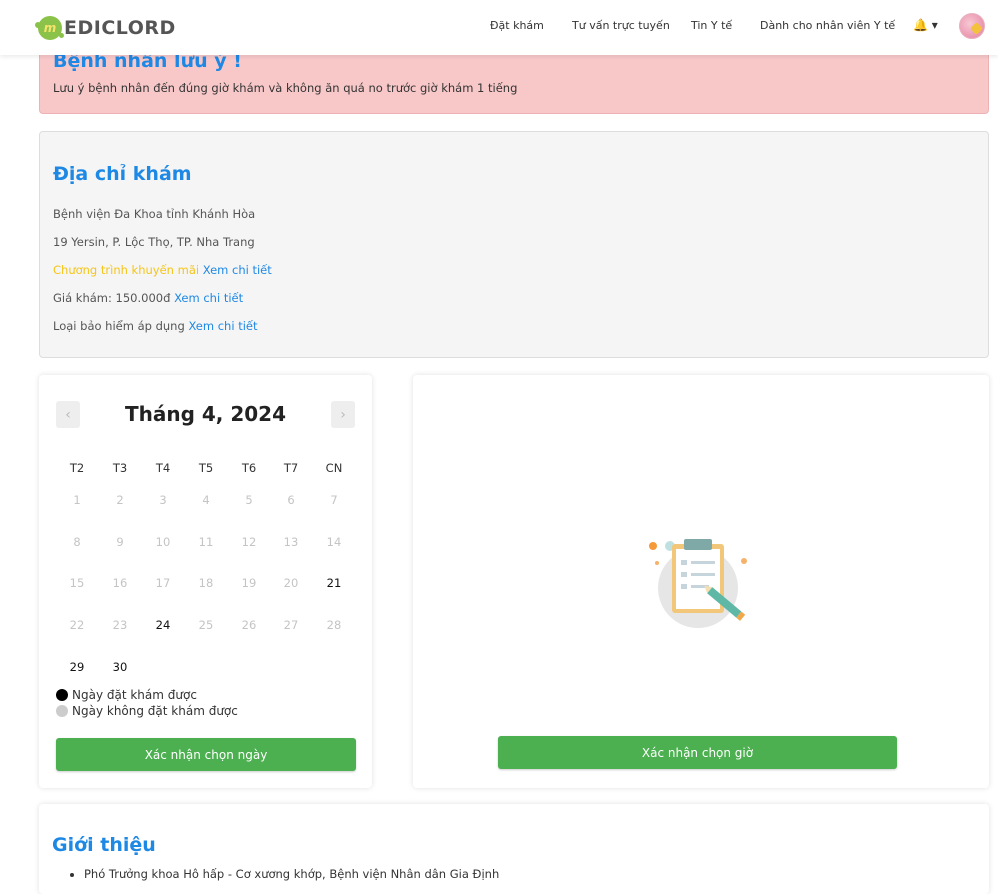 The image size is (998, 894). I want to click on unavailable-dot-icon, so click(62, 711).